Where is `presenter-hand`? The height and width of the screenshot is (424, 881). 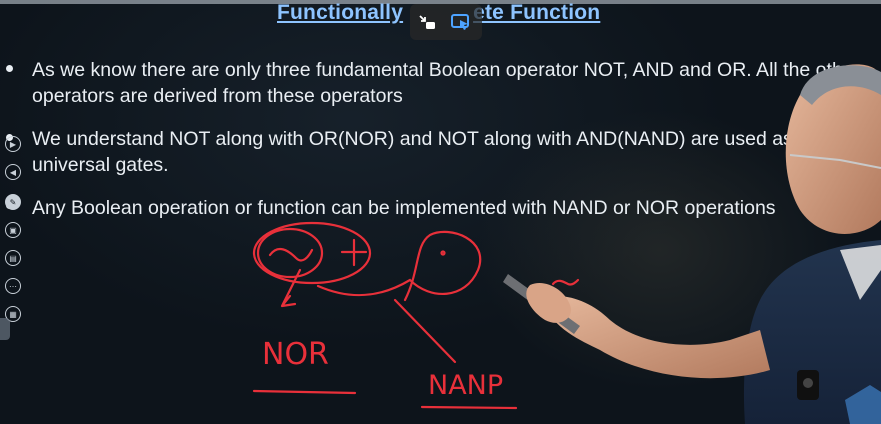
presenter-hand is located at coordinates (548, 302).